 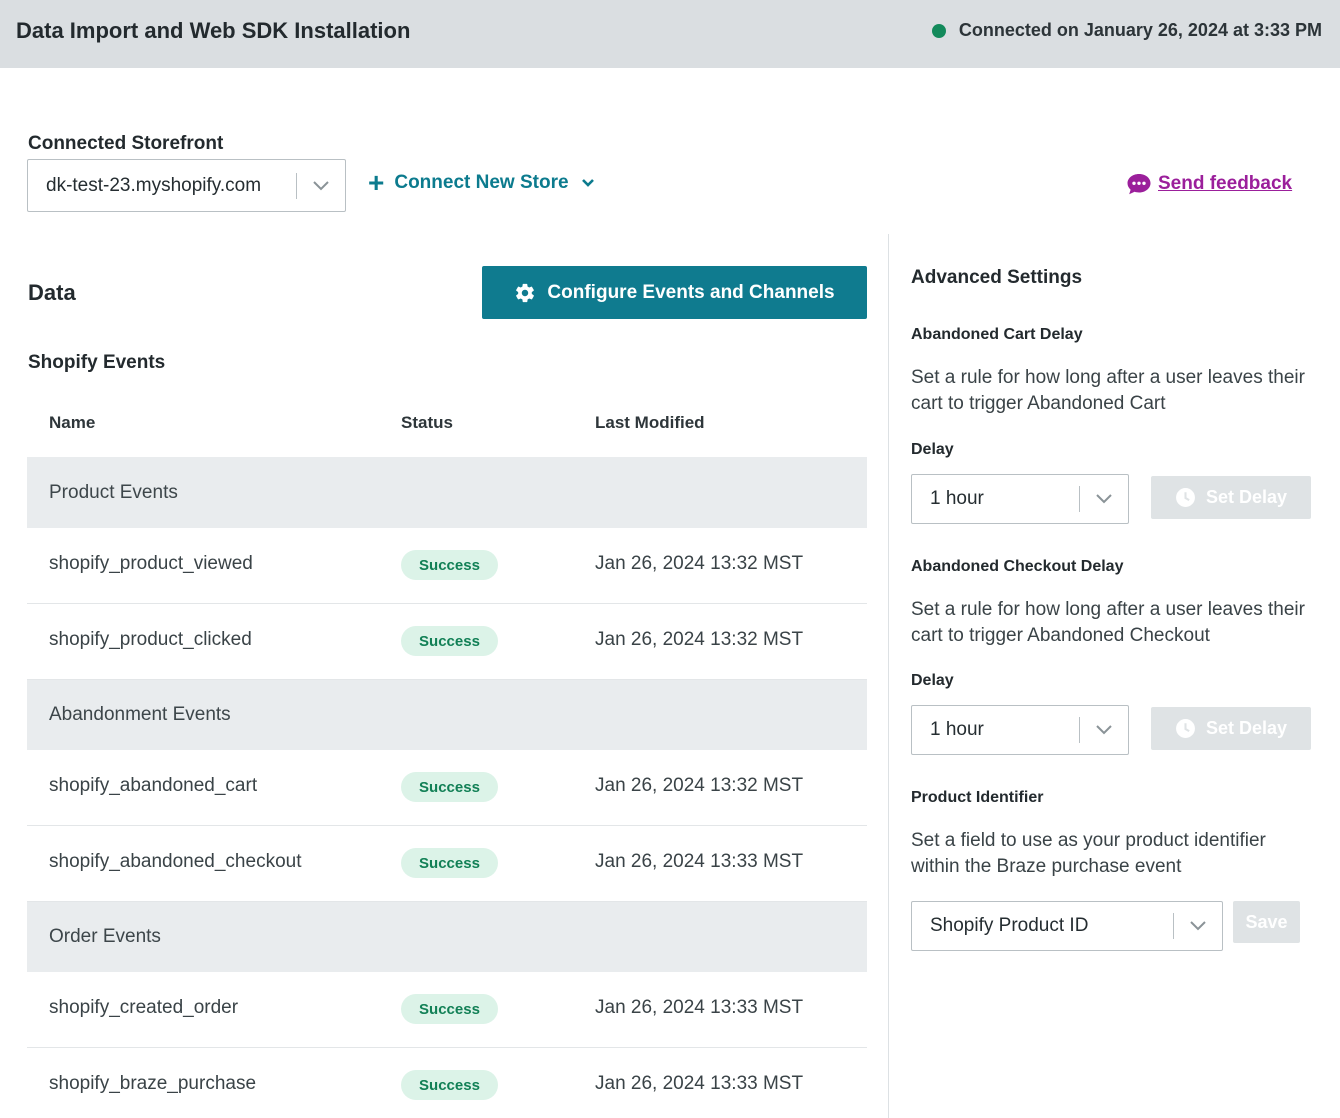 I want to click on storefront-label: Connected Storefront, so click(x=126, y=143).